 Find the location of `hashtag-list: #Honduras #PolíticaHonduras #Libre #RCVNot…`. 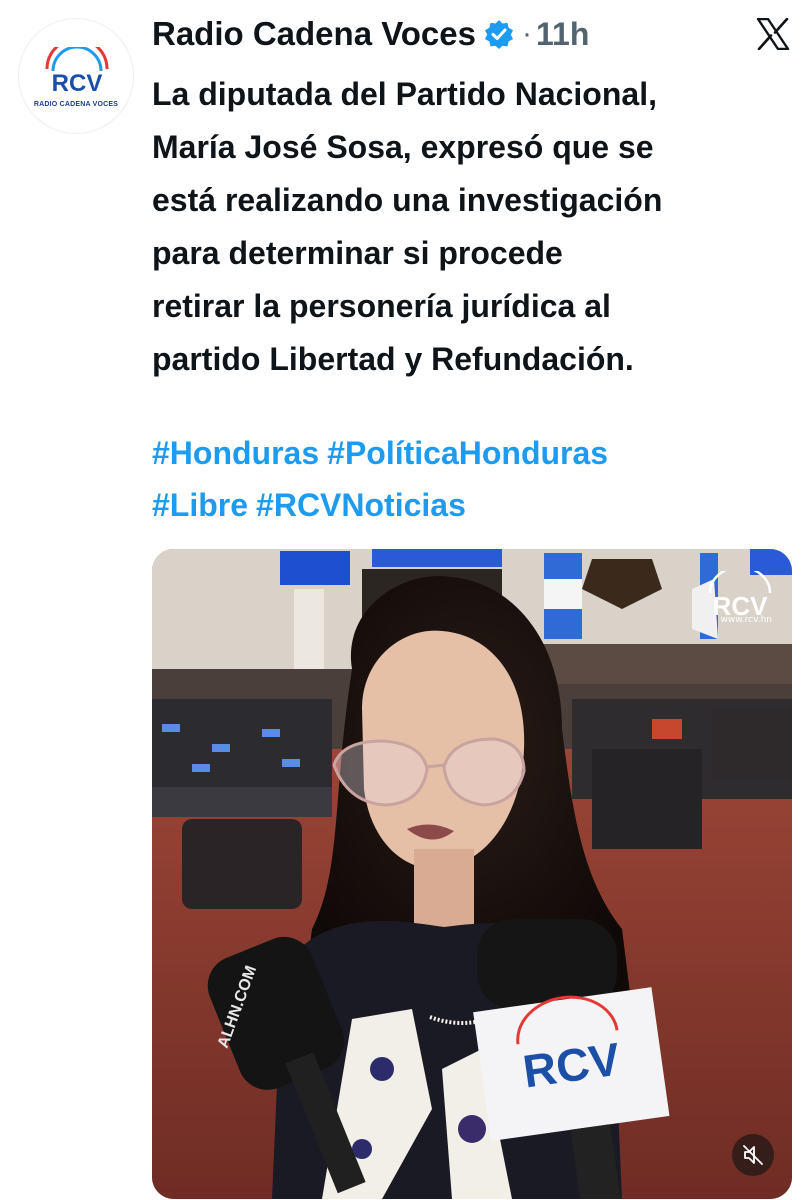

hashtag-list: #Honduras #PolíticaHonduras #Libre #RCVNot… is located at coordinates (477, 479).